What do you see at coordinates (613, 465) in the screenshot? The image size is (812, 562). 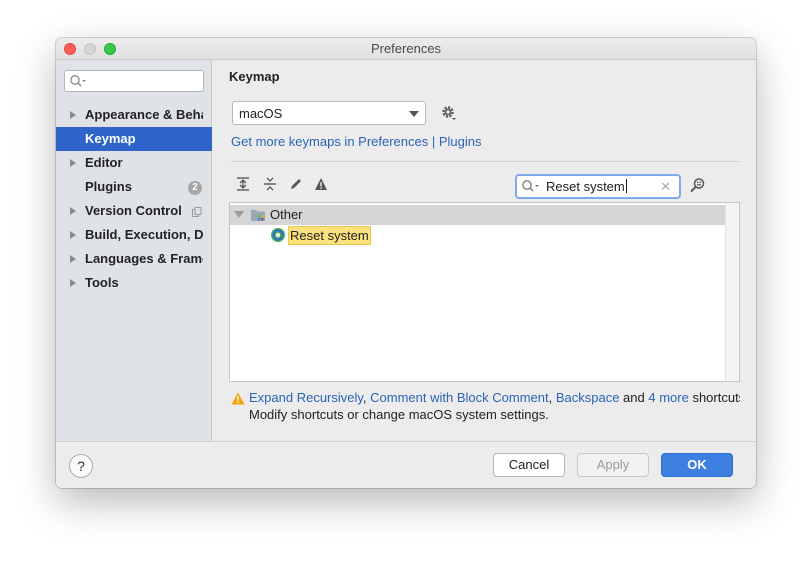 I see `apply-button: Apply` at bounding box center [613, 465].